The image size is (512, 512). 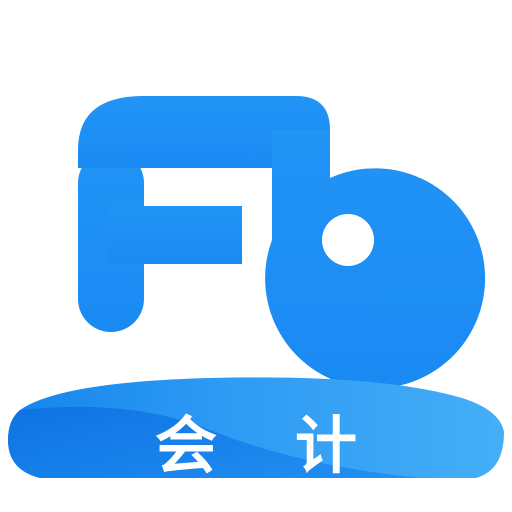 What do you see at coordinates (185, 445) in the screenshot?
I see `caption-char-kuai: 会` at bounding box center [185, 445].